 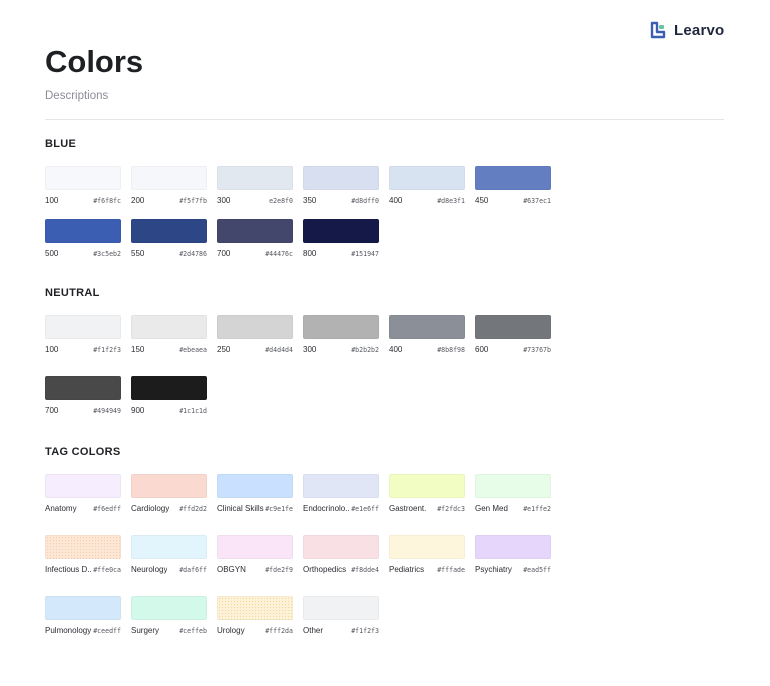 I want to click on swatch-label: Gen Med, so click(x=491, y=508).